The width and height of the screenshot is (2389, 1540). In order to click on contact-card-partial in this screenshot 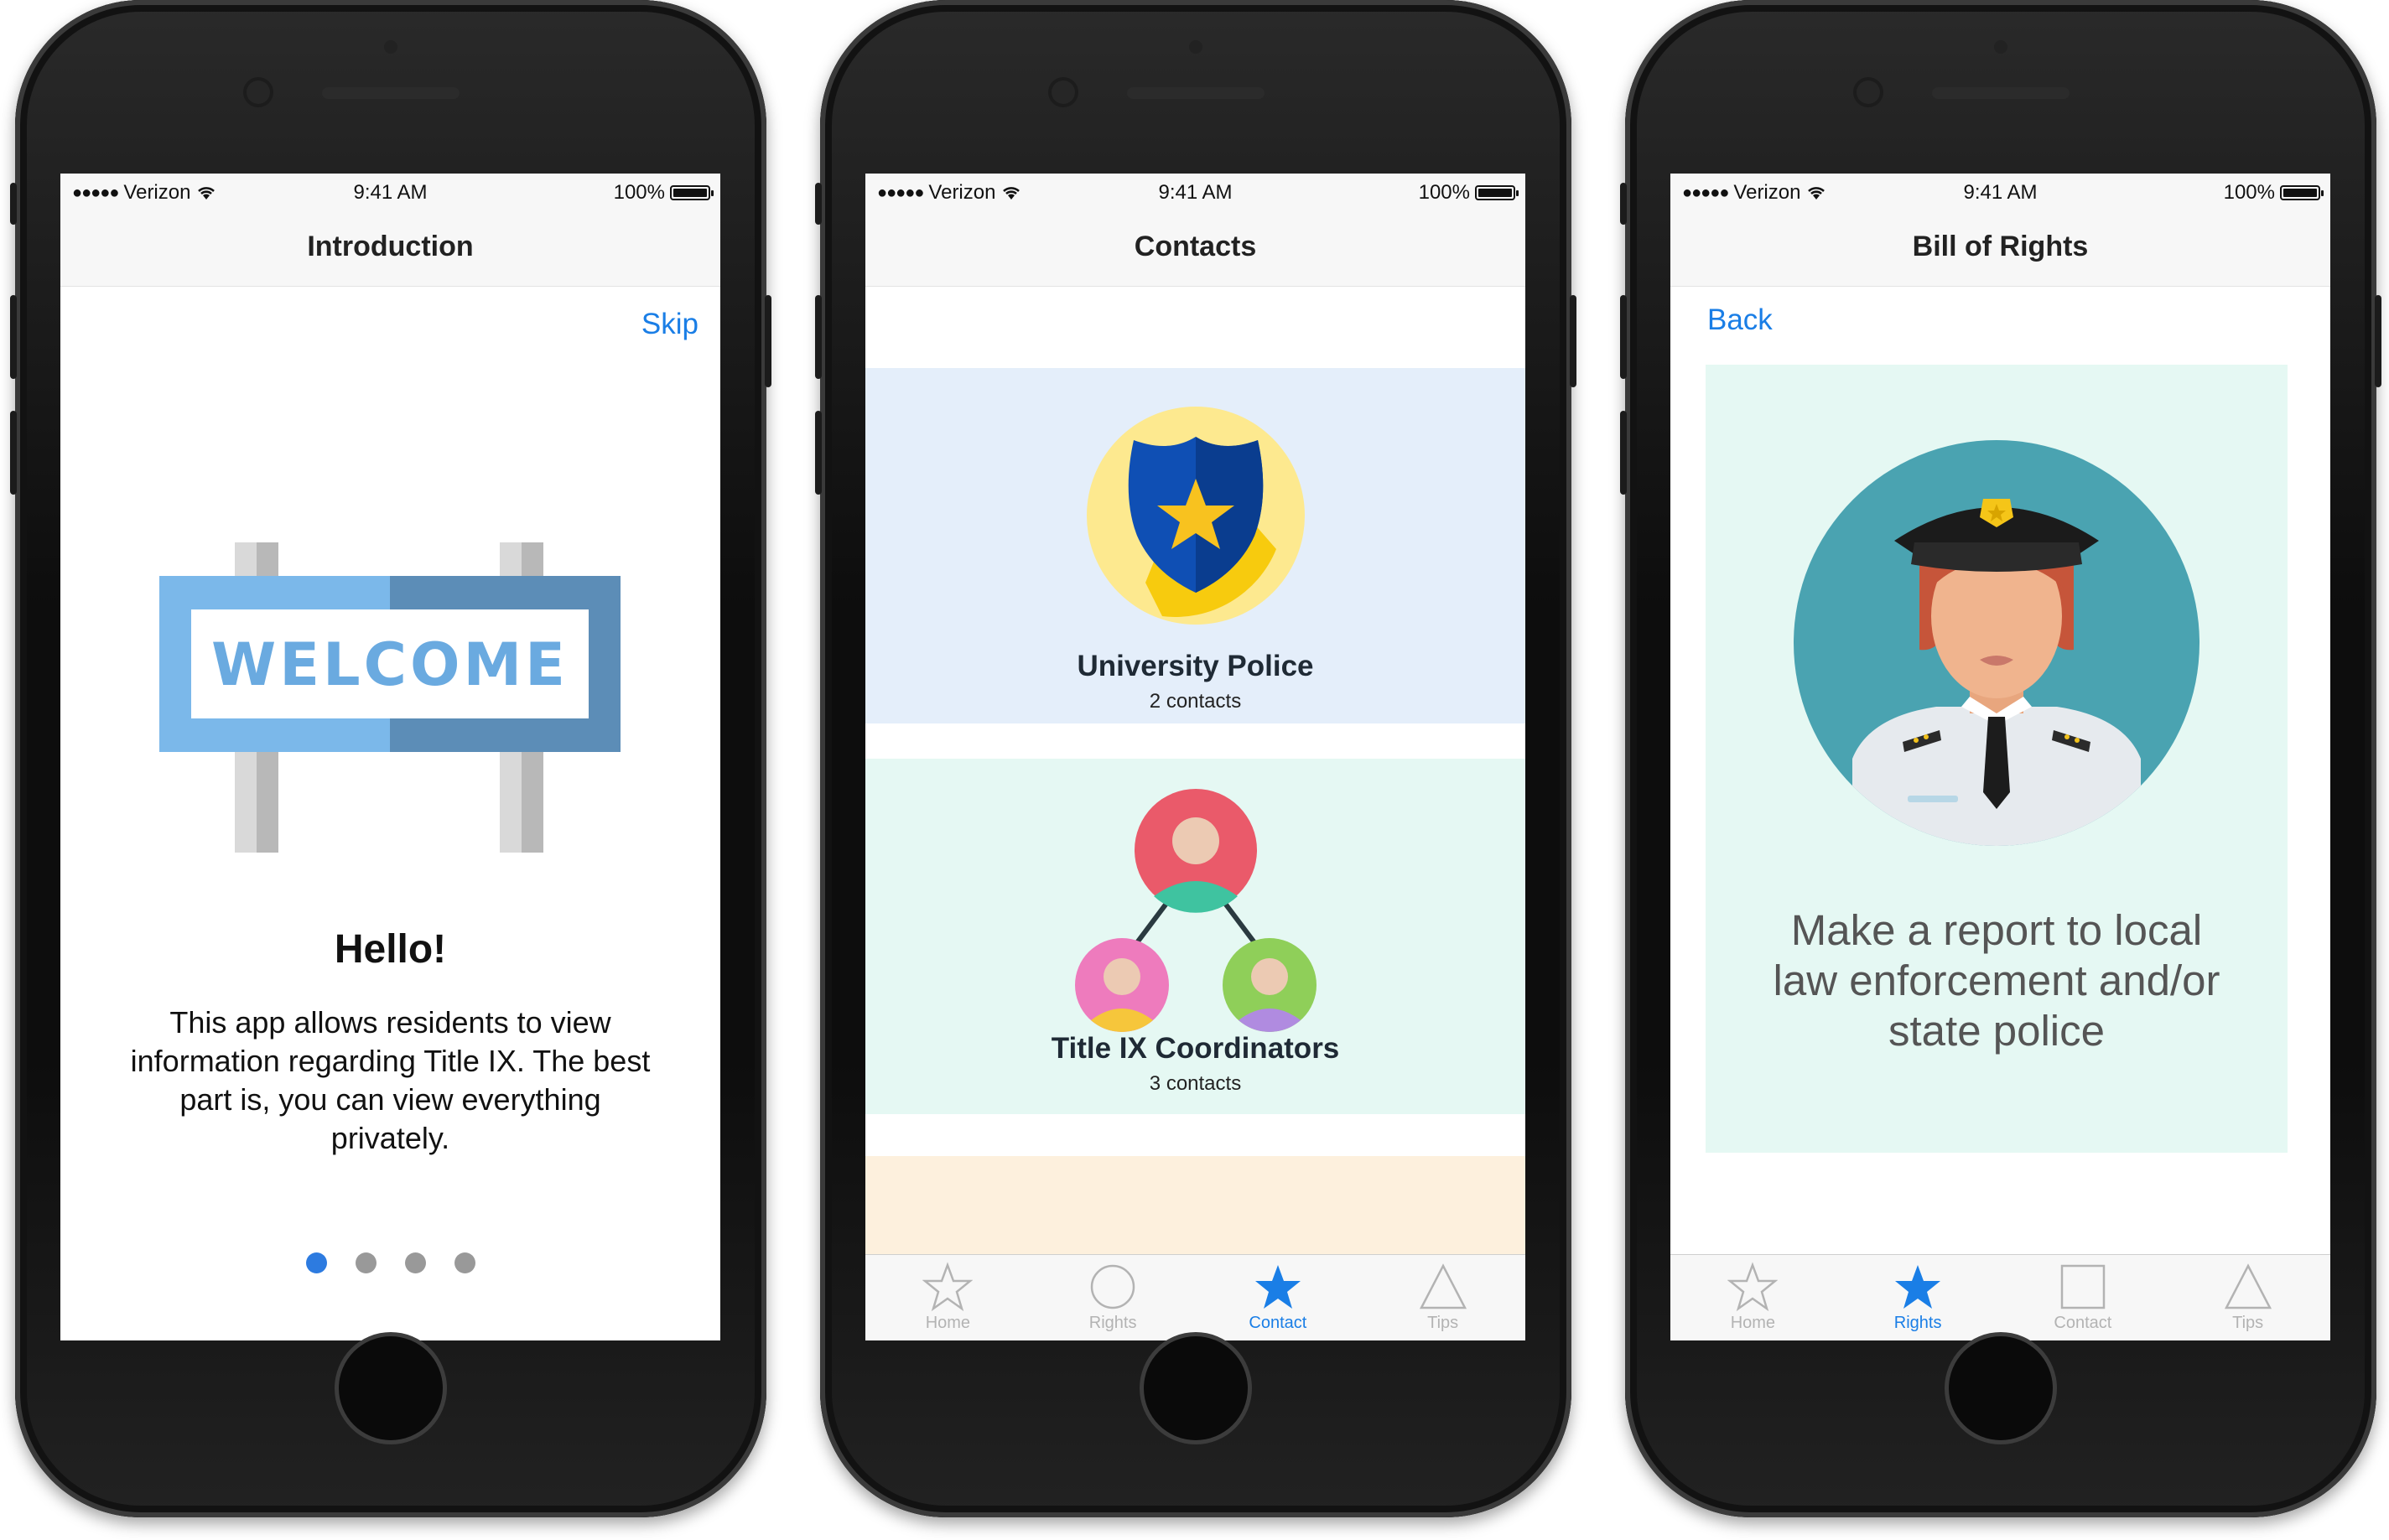, I will do `click(1195, 1210)`.